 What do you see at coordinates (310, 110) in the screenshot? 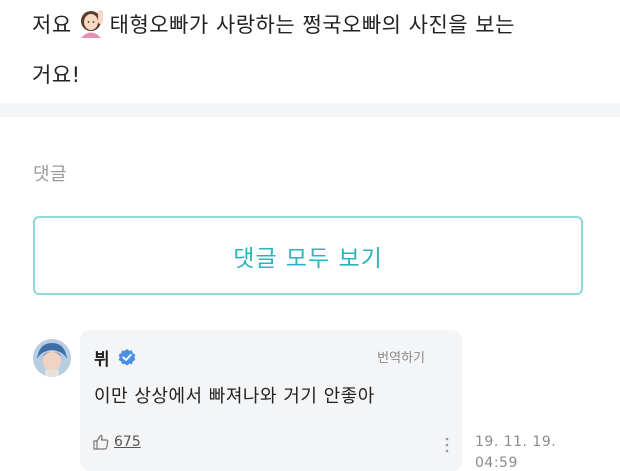
I see `section-divider` at bounding box center [310, 110].